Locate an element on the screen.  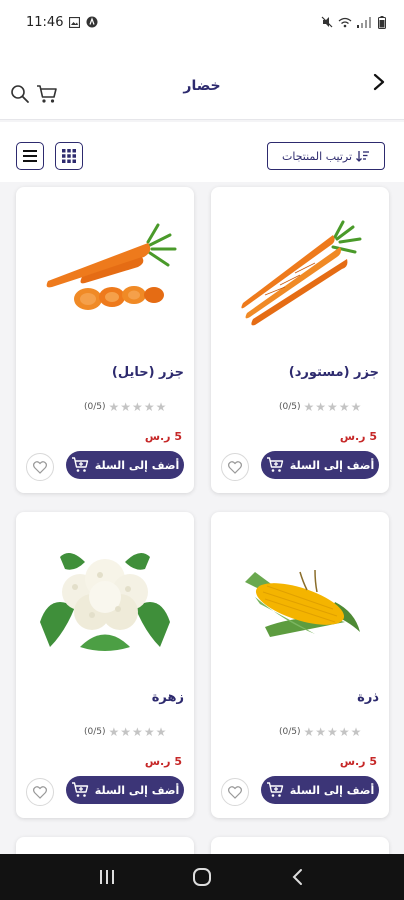
page-title: خضار is located at coordinates (202, 86).